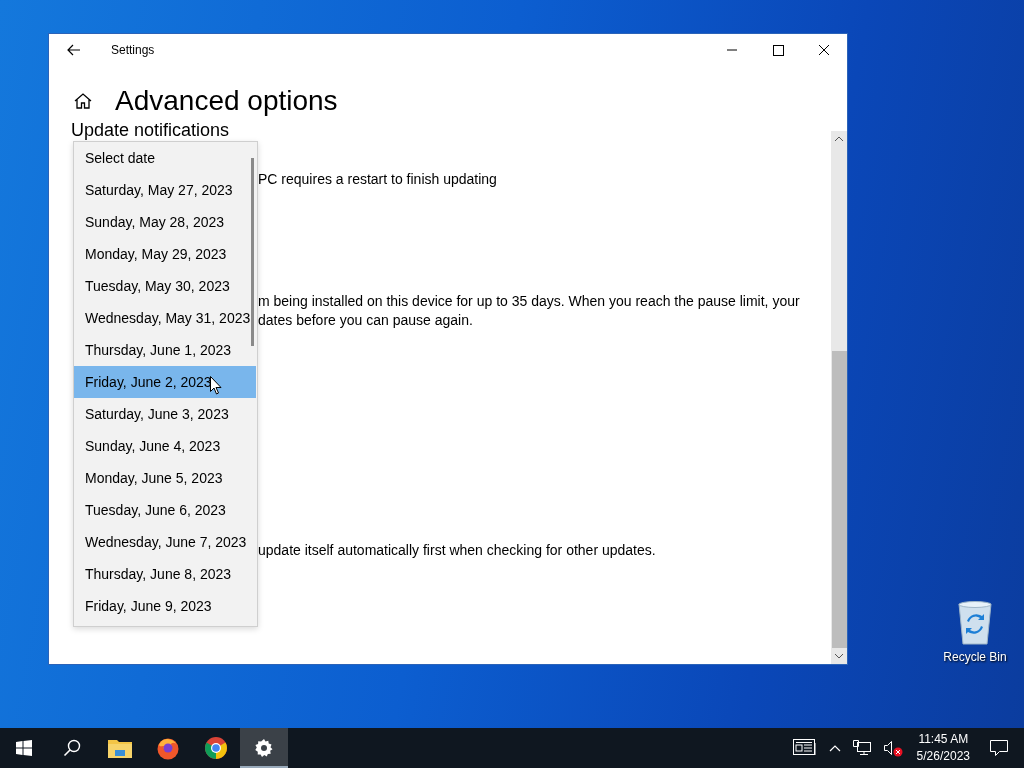  Describe the element at coordinates (378, 179) in the screenshot. I see `setting-description: PC requires a restart to finish updating` at that location.